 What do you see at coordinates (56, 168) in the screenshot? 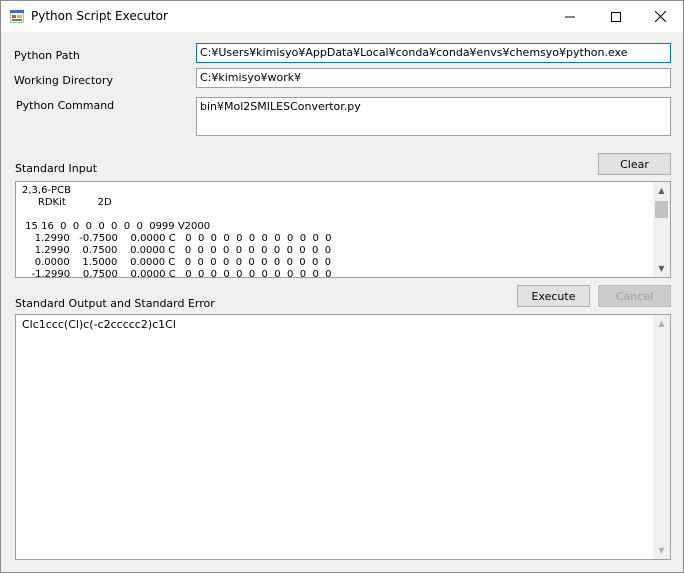
I see `standard-input-label: Standard Input` at bounding box center [56, 168].